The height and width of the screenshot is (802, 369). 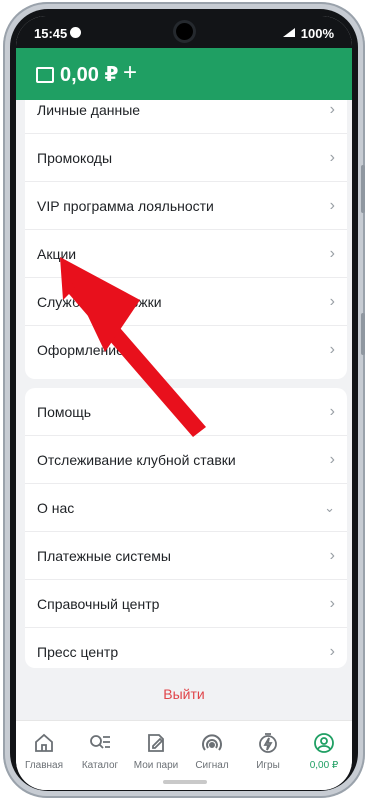 What do you see at coordinates (51, 33) in the screenshot?
I see `status-time: 15:45` at bounding box center [51, 33].